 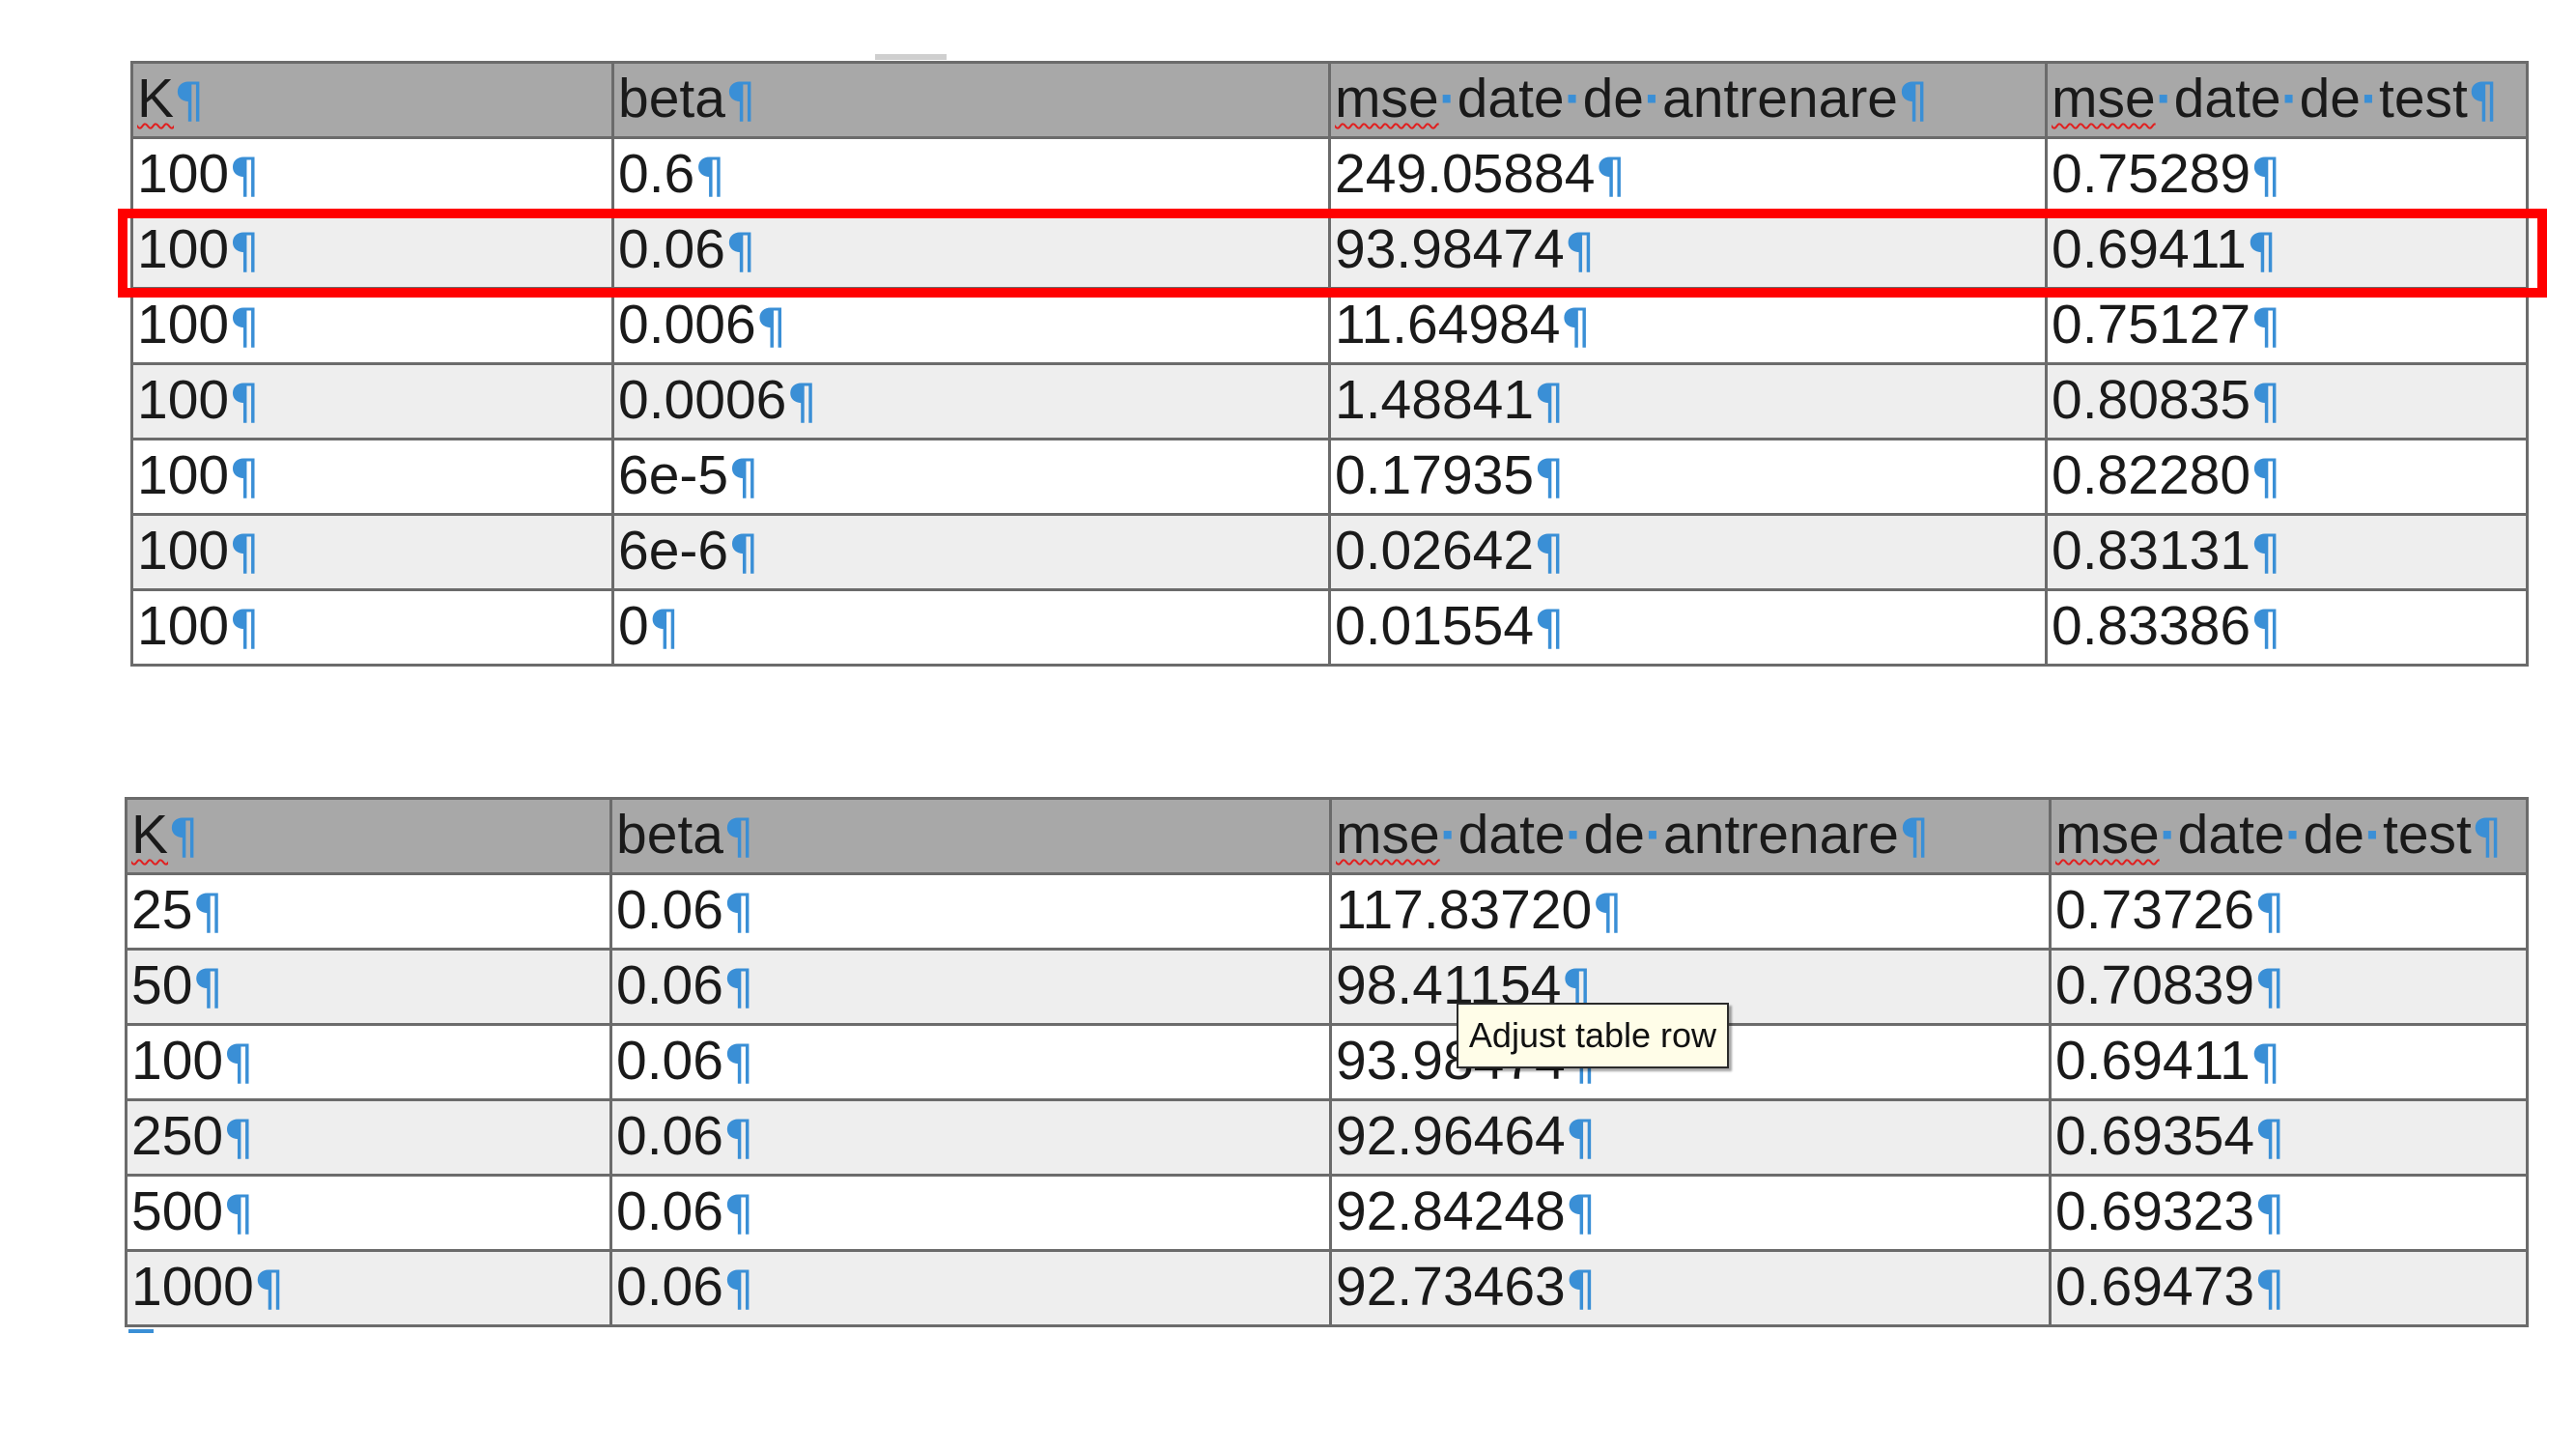 I want to click on table-row: 100¶ 6e-5¶ 0.17935¶ 0.82280¶, so click(x=1329, y=477).